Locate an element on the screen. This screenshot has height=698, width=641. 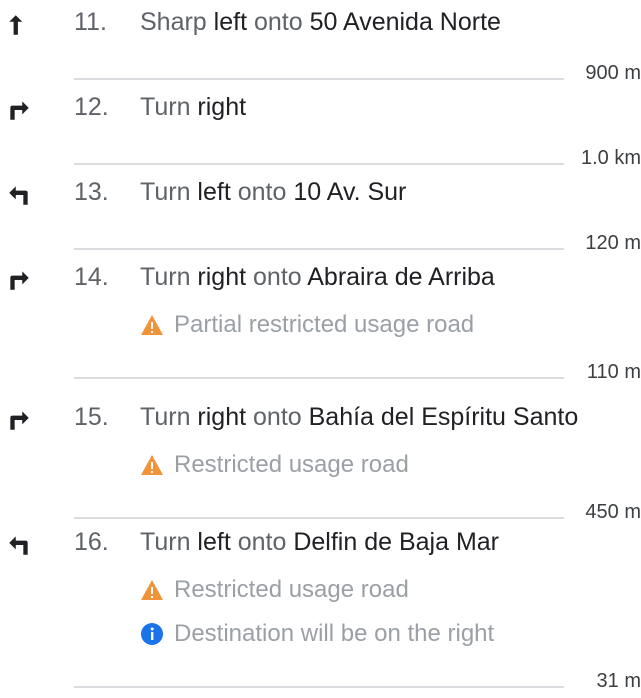
step-instruction-row: 12. Turn right is located at coordinates (357, 113).